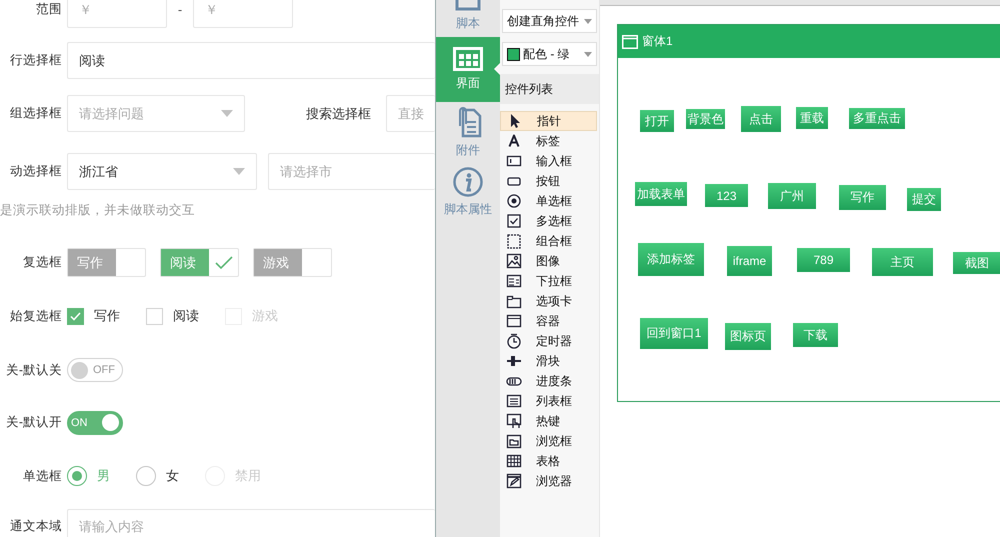 The height and width of the screenshot is (537, 1000). Describe the element at coordinates (514, 321) in the screenshot. I see `container-icon` at that location.